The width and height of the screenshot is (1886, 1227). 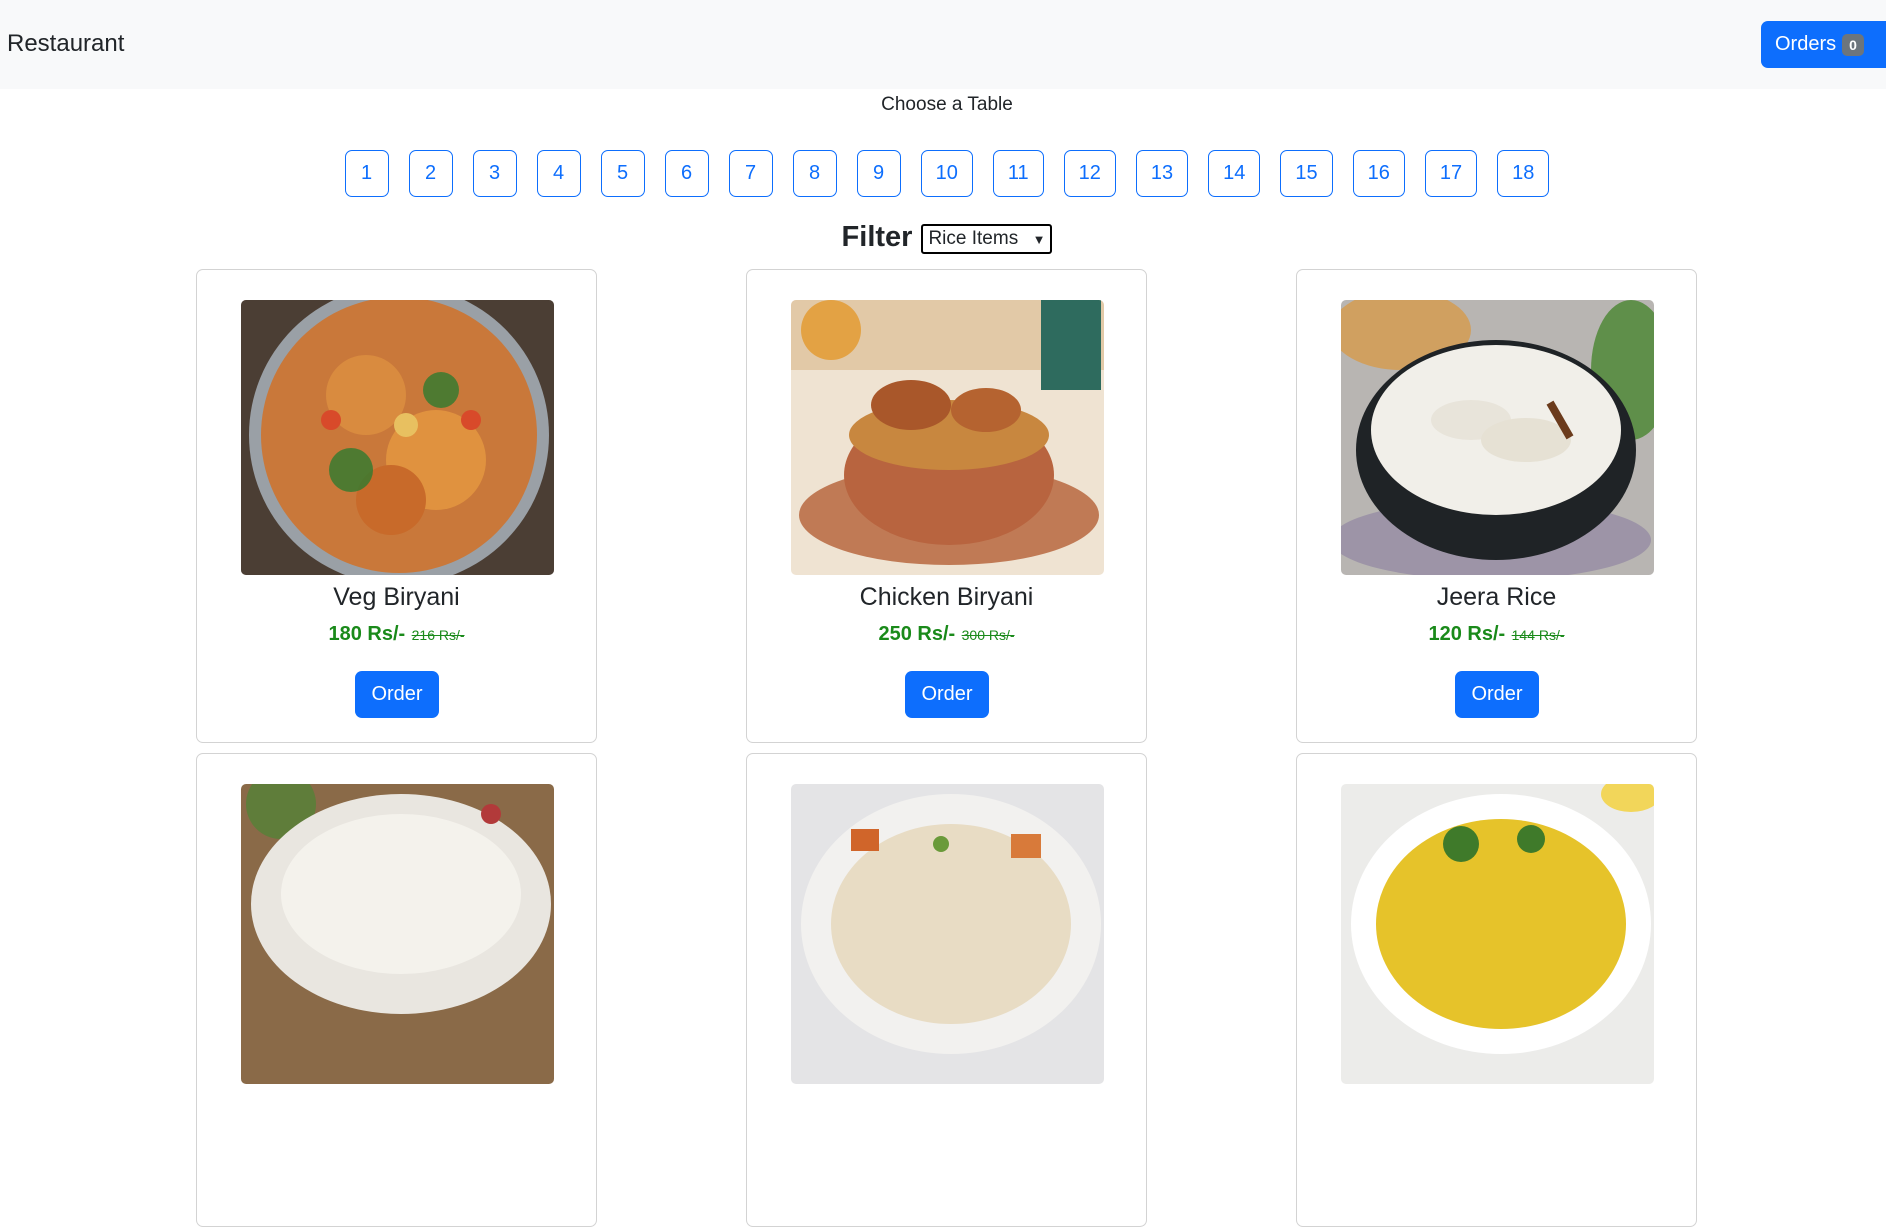 I want to click on orders-label: Orders, so click(x=1806, y=44).